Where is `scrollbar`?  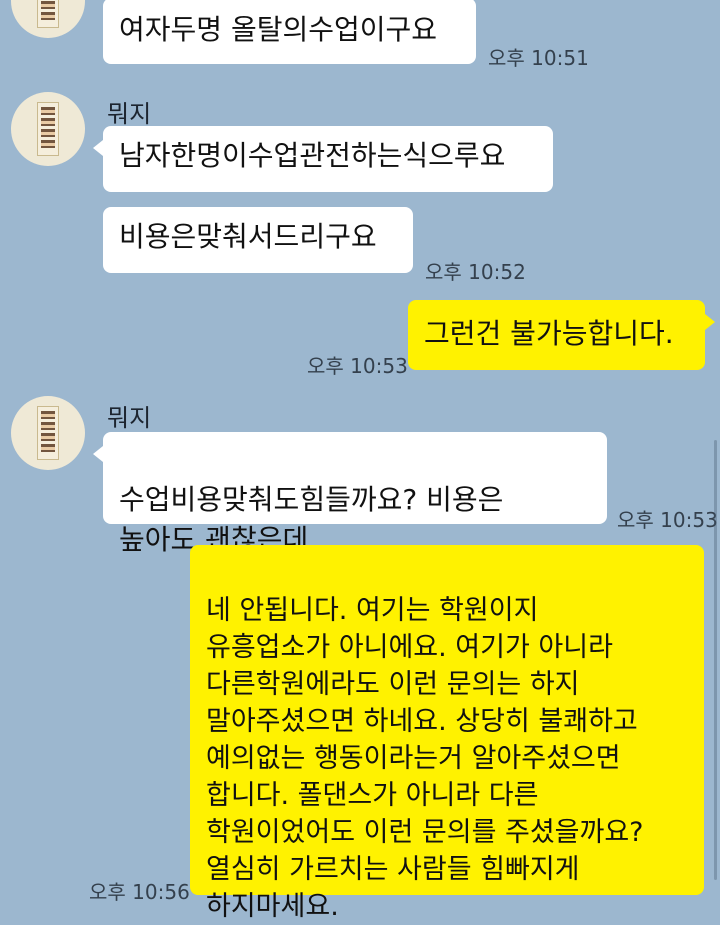
scrollbar is located at coordinates (715, 660).